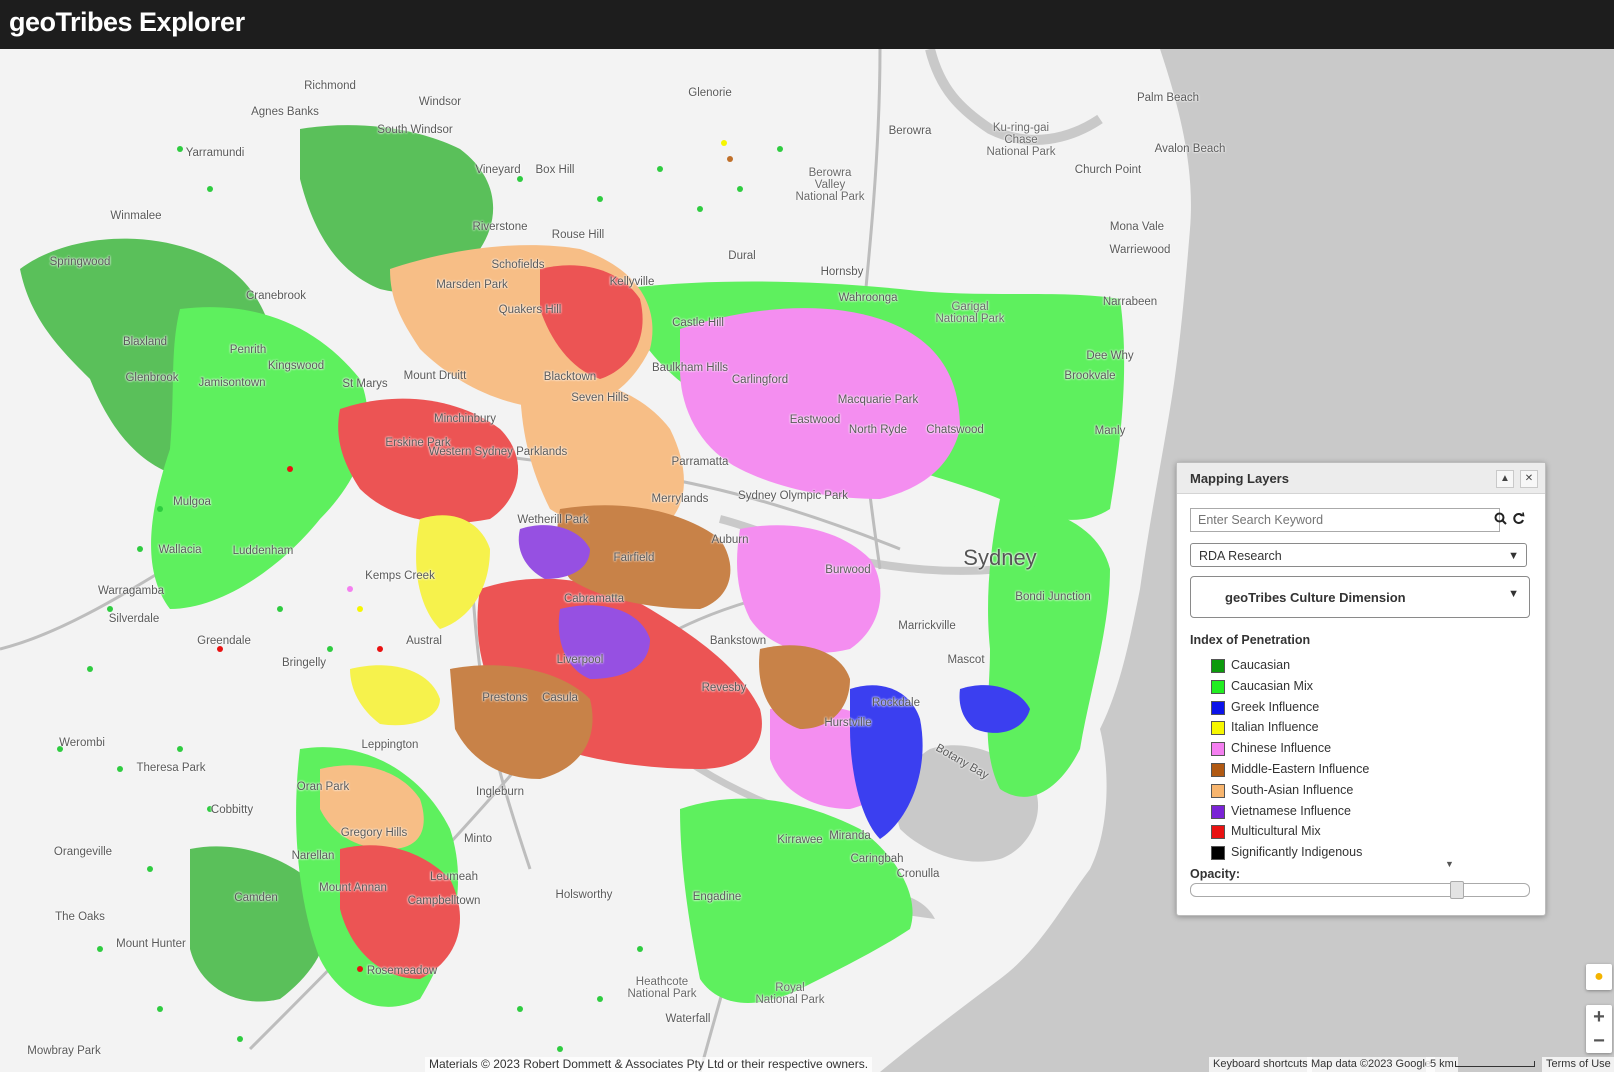  What do you see at coordinates (505, 698) in the screenshot?
I see `place-label: Prestons` at bounding box center [505, 698].